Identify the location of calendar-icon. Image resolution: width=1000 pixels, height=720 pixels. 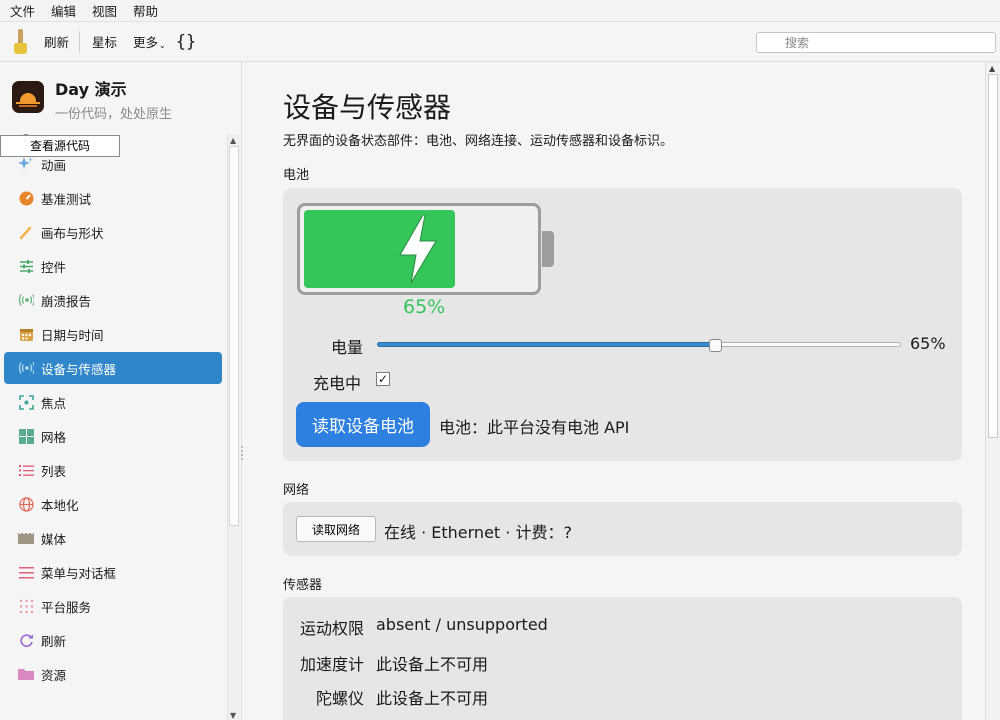
(26, 334).